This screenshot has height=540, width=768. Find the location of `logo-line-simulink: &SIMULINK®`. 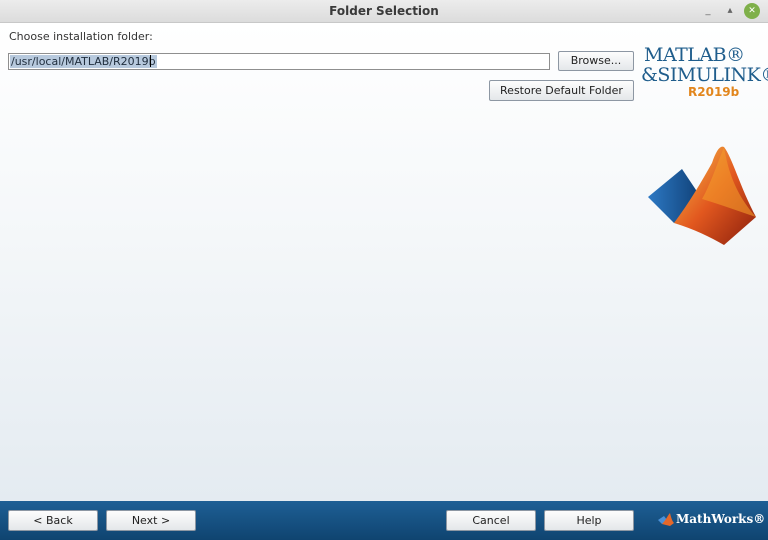

logo-line-simulink: &SIMULINK® is located at coordinates (704, 75).